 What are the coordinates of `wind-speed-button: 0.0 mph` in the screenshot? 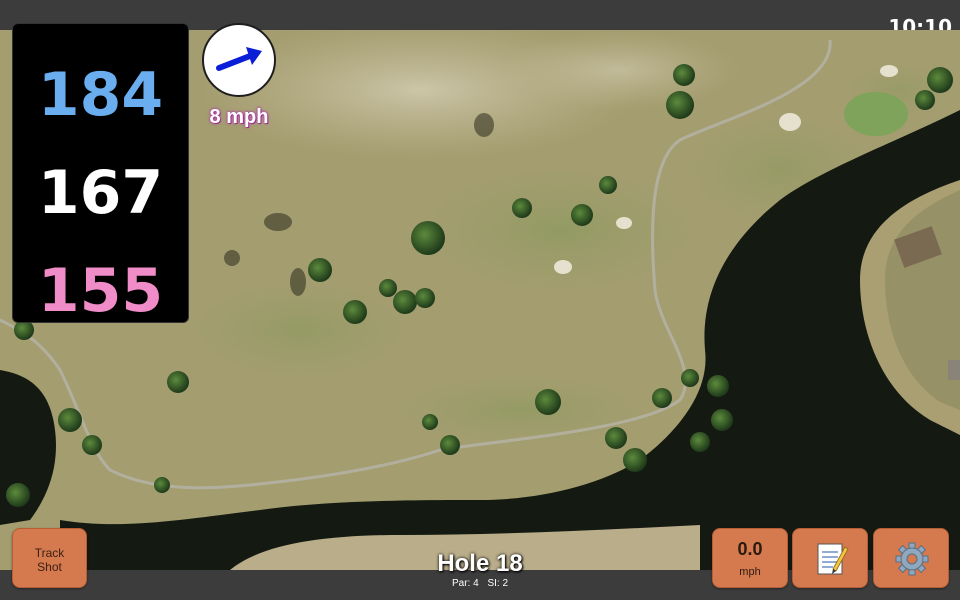 It's located at (750, 558).